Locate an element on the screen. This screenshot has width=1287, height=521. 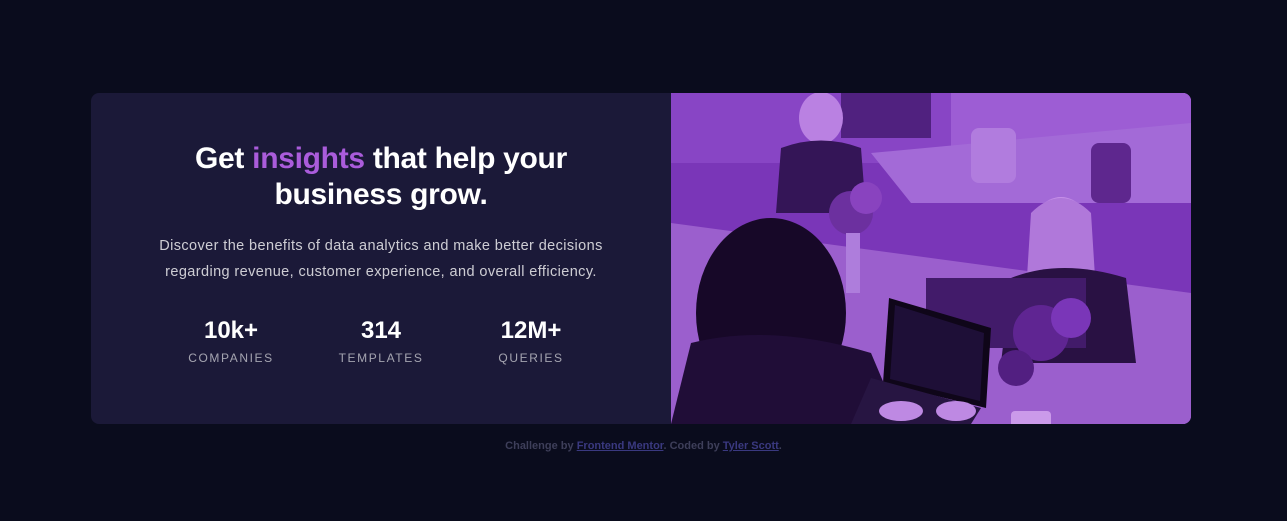
stat-value: 10k+ is located at coordinates (231, 330).